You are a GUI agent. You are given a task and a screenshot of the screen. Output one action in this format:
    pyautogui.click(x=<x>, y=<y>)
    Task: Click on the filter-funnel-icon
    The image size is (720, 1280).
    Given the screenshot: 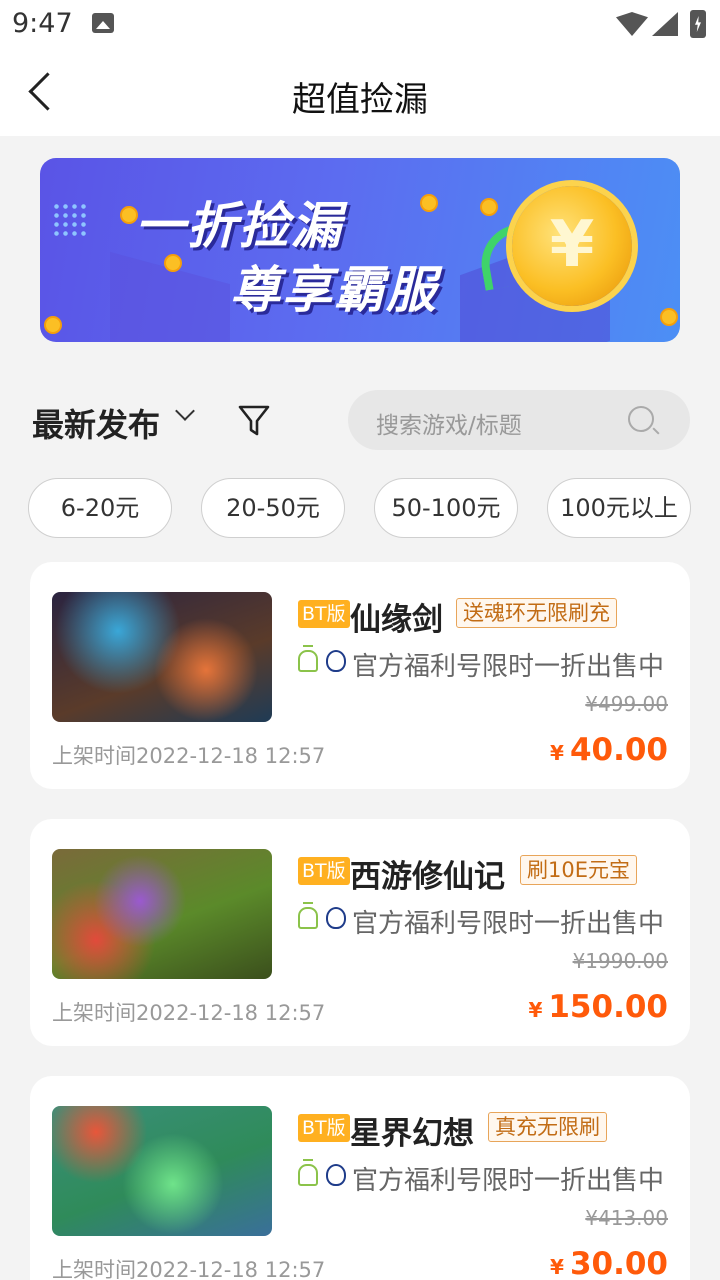 What is the action you would take?
    pyautogui.click(x=254, y=421)
    